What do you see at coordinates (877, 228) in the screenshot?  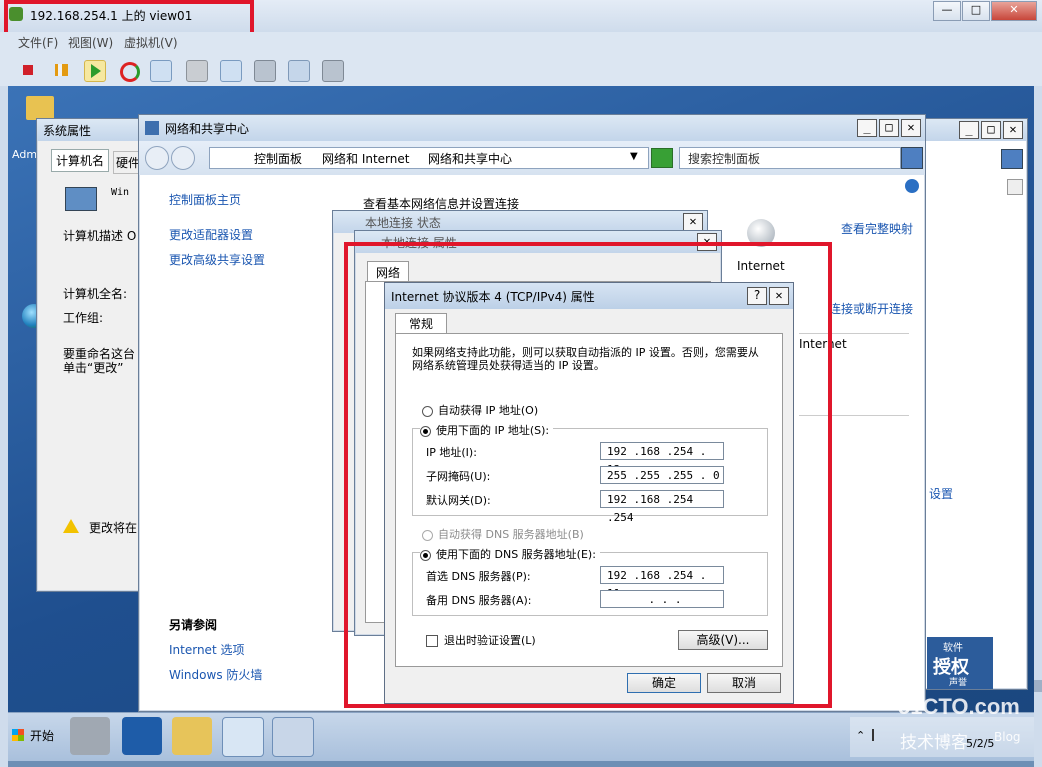 I see `full-map-link: 查看完整映射` at bounding box center [877, 228].